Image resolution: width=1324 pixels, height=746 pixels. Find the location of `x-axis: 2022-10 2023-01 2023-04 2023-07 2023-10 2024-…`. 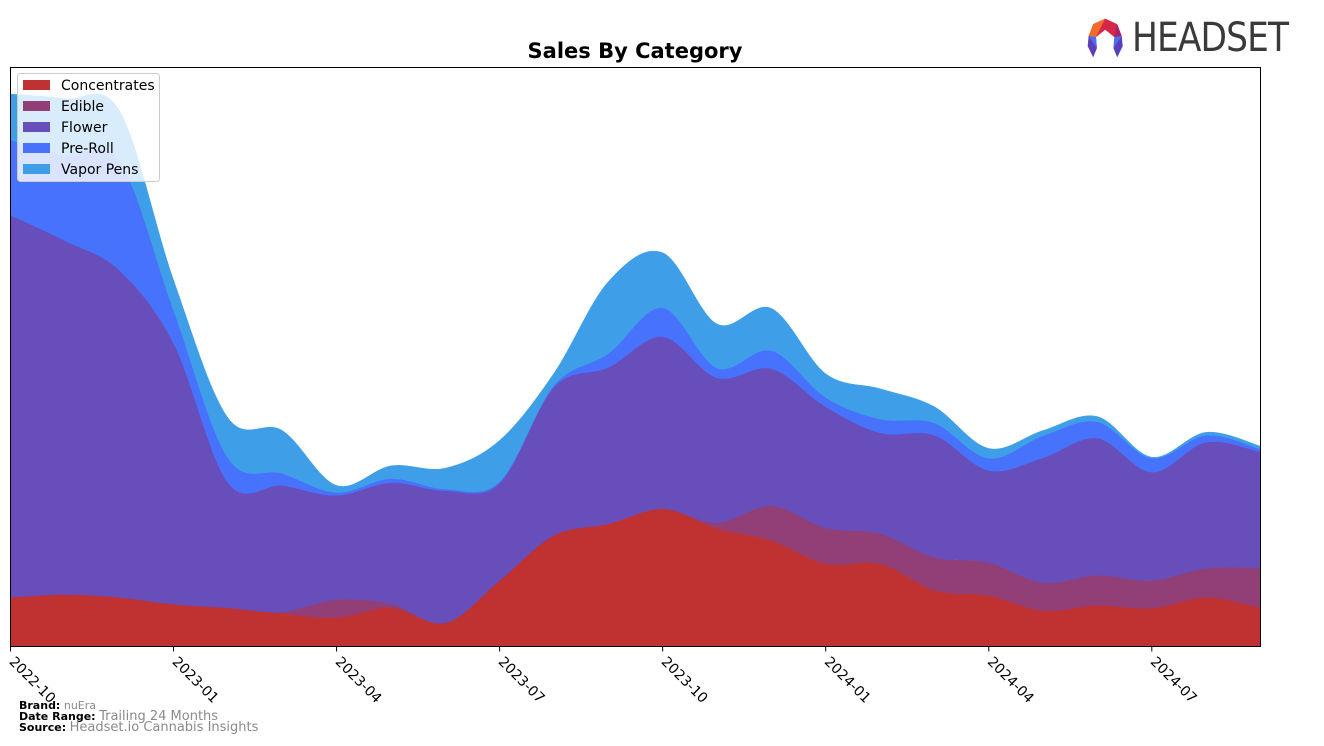

x-axis: 2022-10 2023-01 2023-04 2023-07 2023-10 2024-… is located at coordinates (603, 676).